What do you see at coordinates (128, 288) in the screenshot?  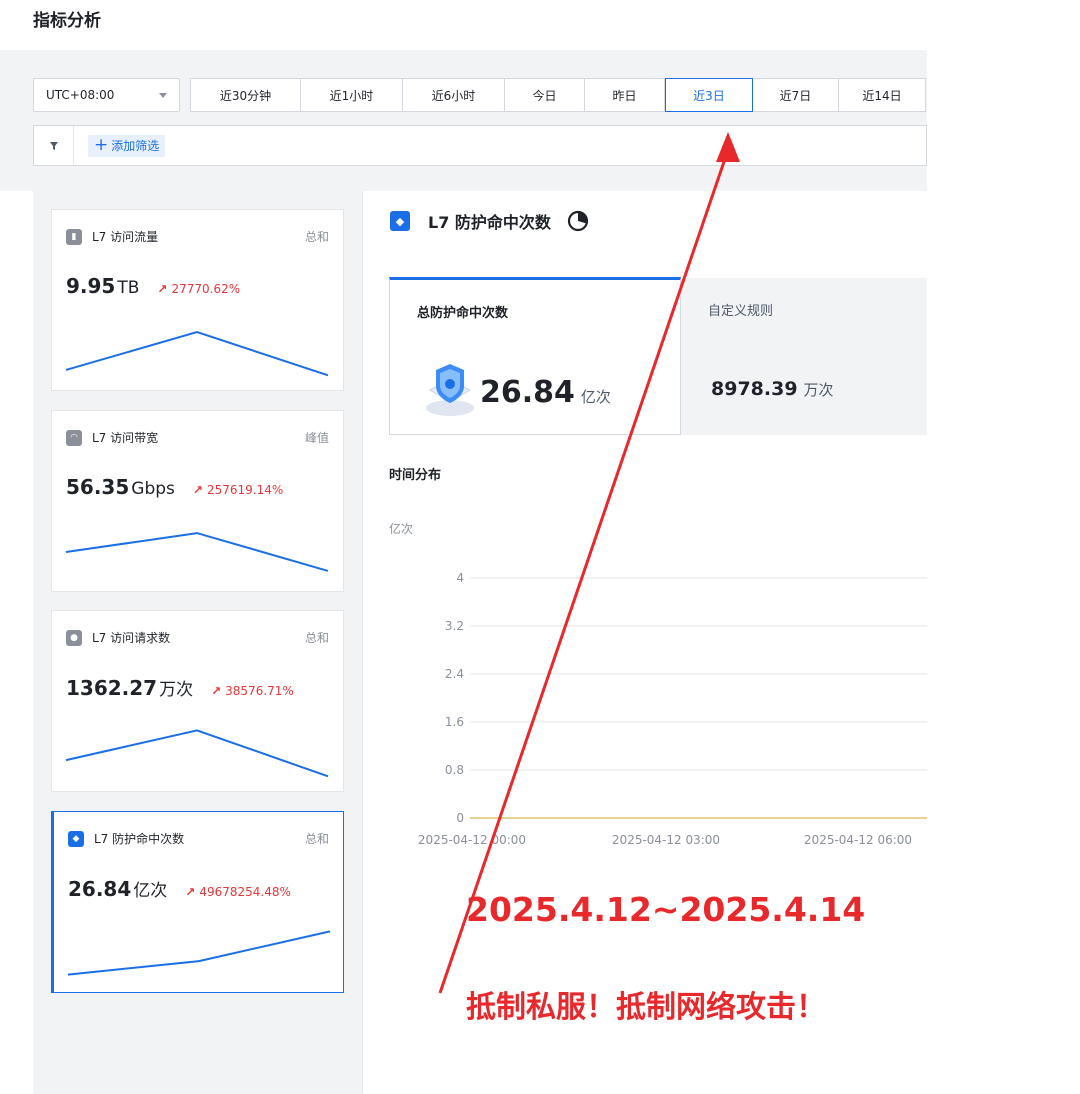 I see `metric-unit: TB` at bounding box center [128, 288].